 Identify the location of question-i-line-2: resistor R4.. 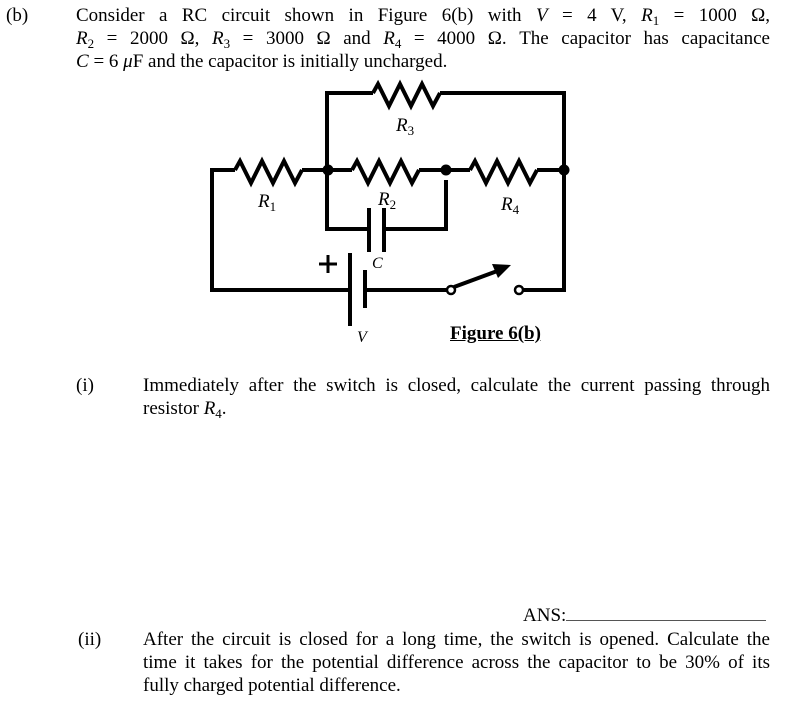
(185, 411).